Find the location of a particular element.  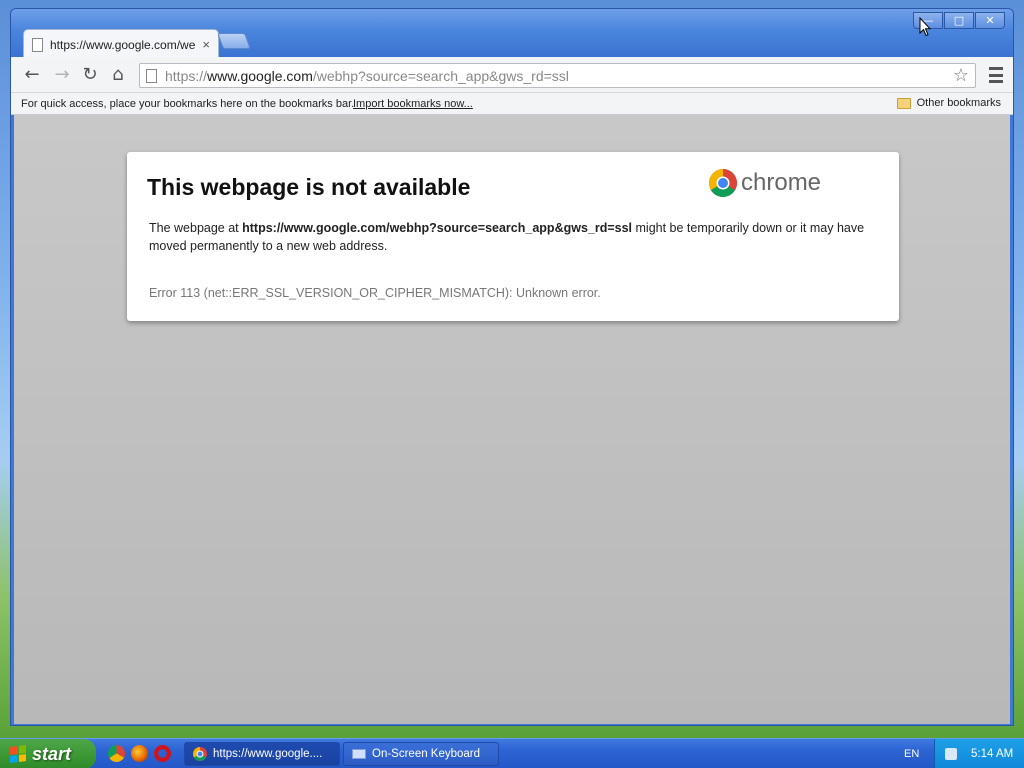

start-label: start is located at coordinates (52, 753).